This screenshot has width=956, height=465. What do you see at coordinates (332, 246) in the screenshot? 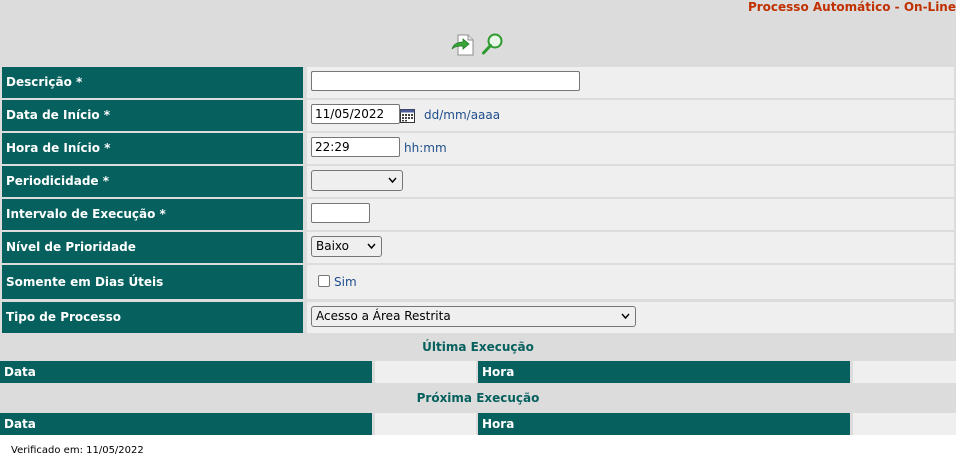
I see `prioridade-selected: Baixo` at bounding box center [332, 246].